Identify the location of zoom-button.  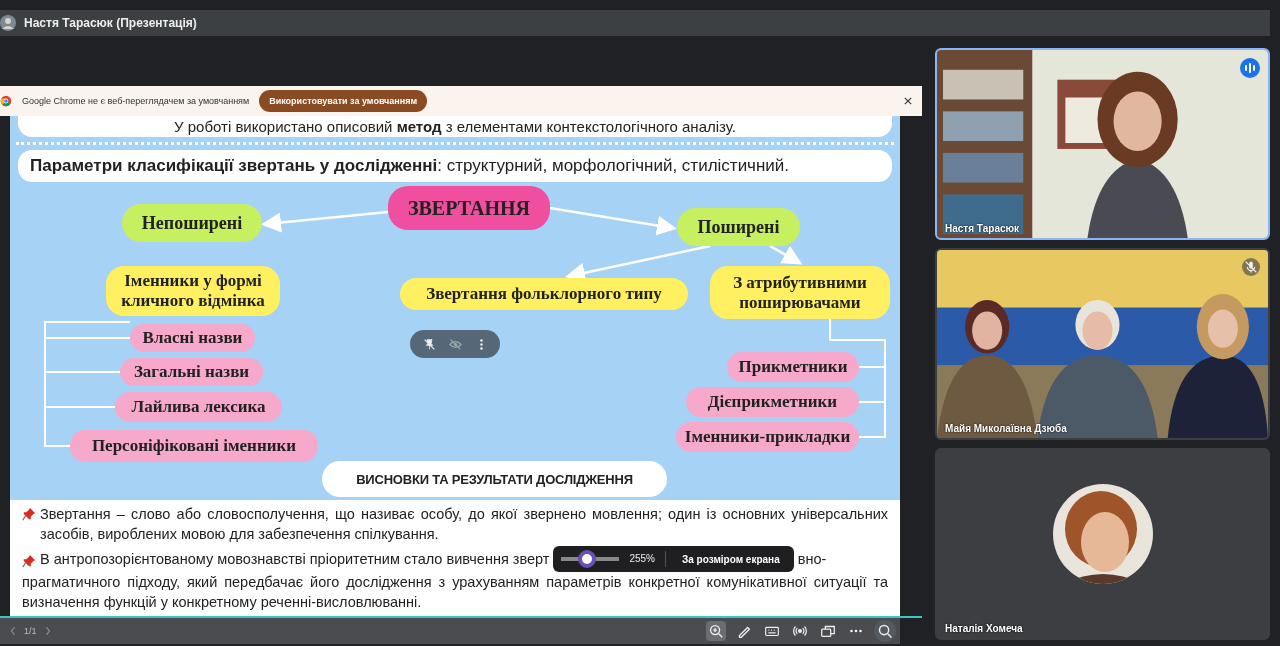
(885, 631).